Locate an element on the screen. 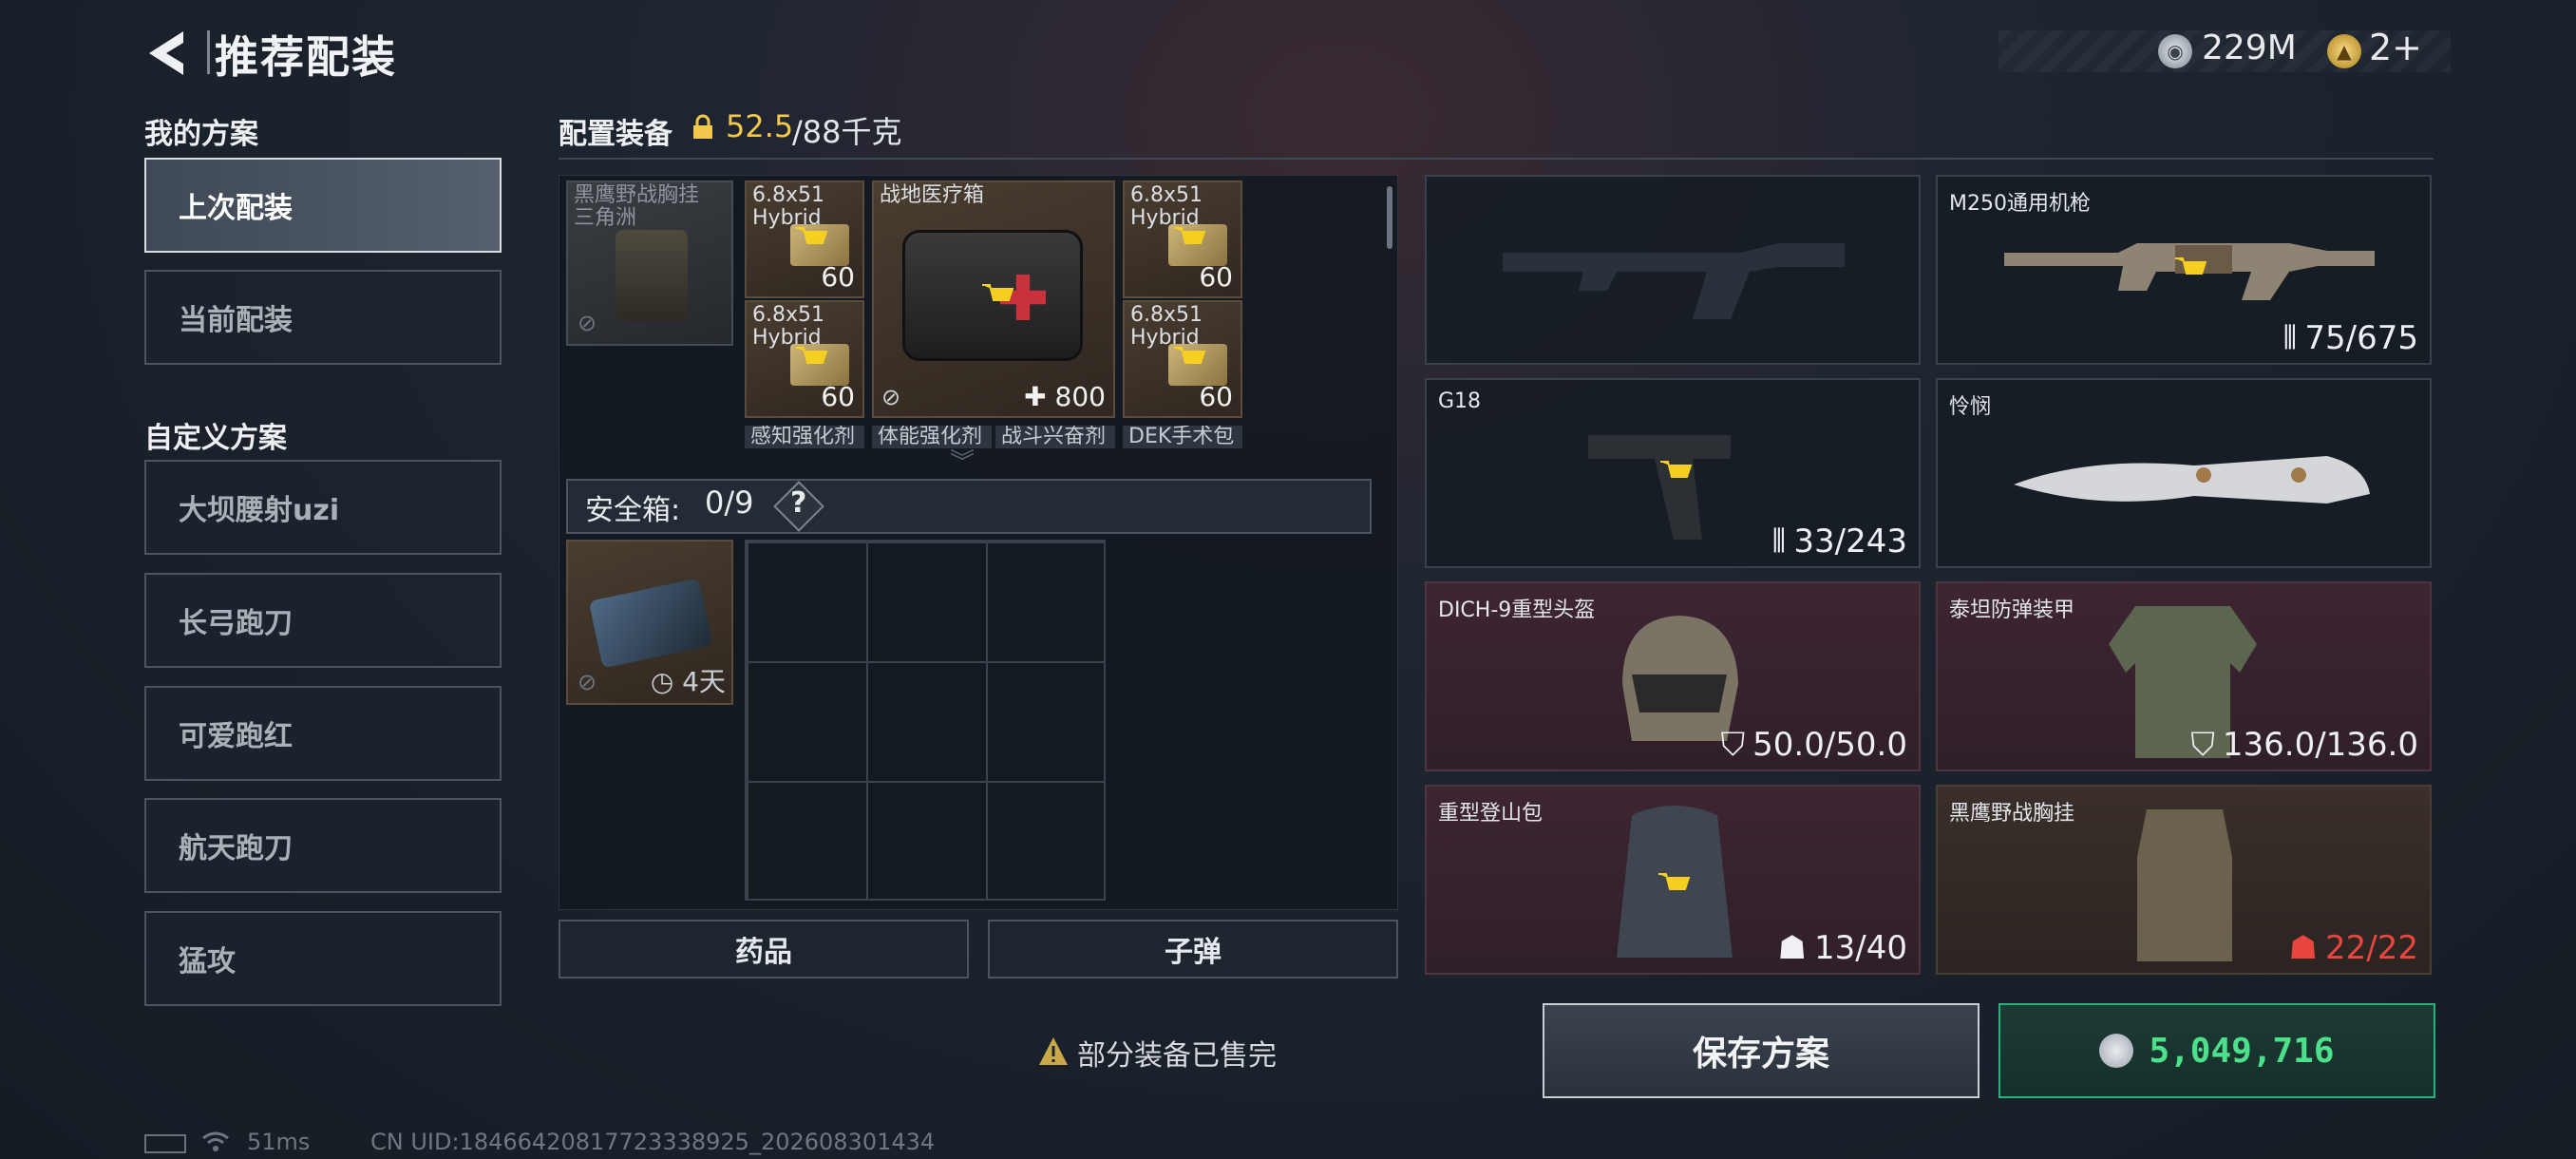  partial-item-label: DEK手术包 is located at coordinates (1182, 437).